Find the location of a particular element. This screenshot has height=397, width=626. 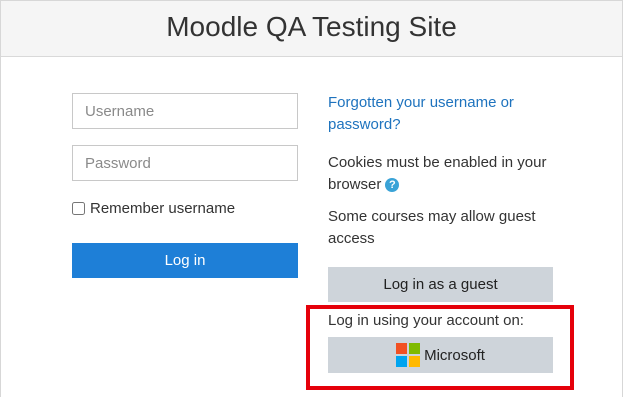

microsoft-logo-icon is located at coordinates (408, 355).